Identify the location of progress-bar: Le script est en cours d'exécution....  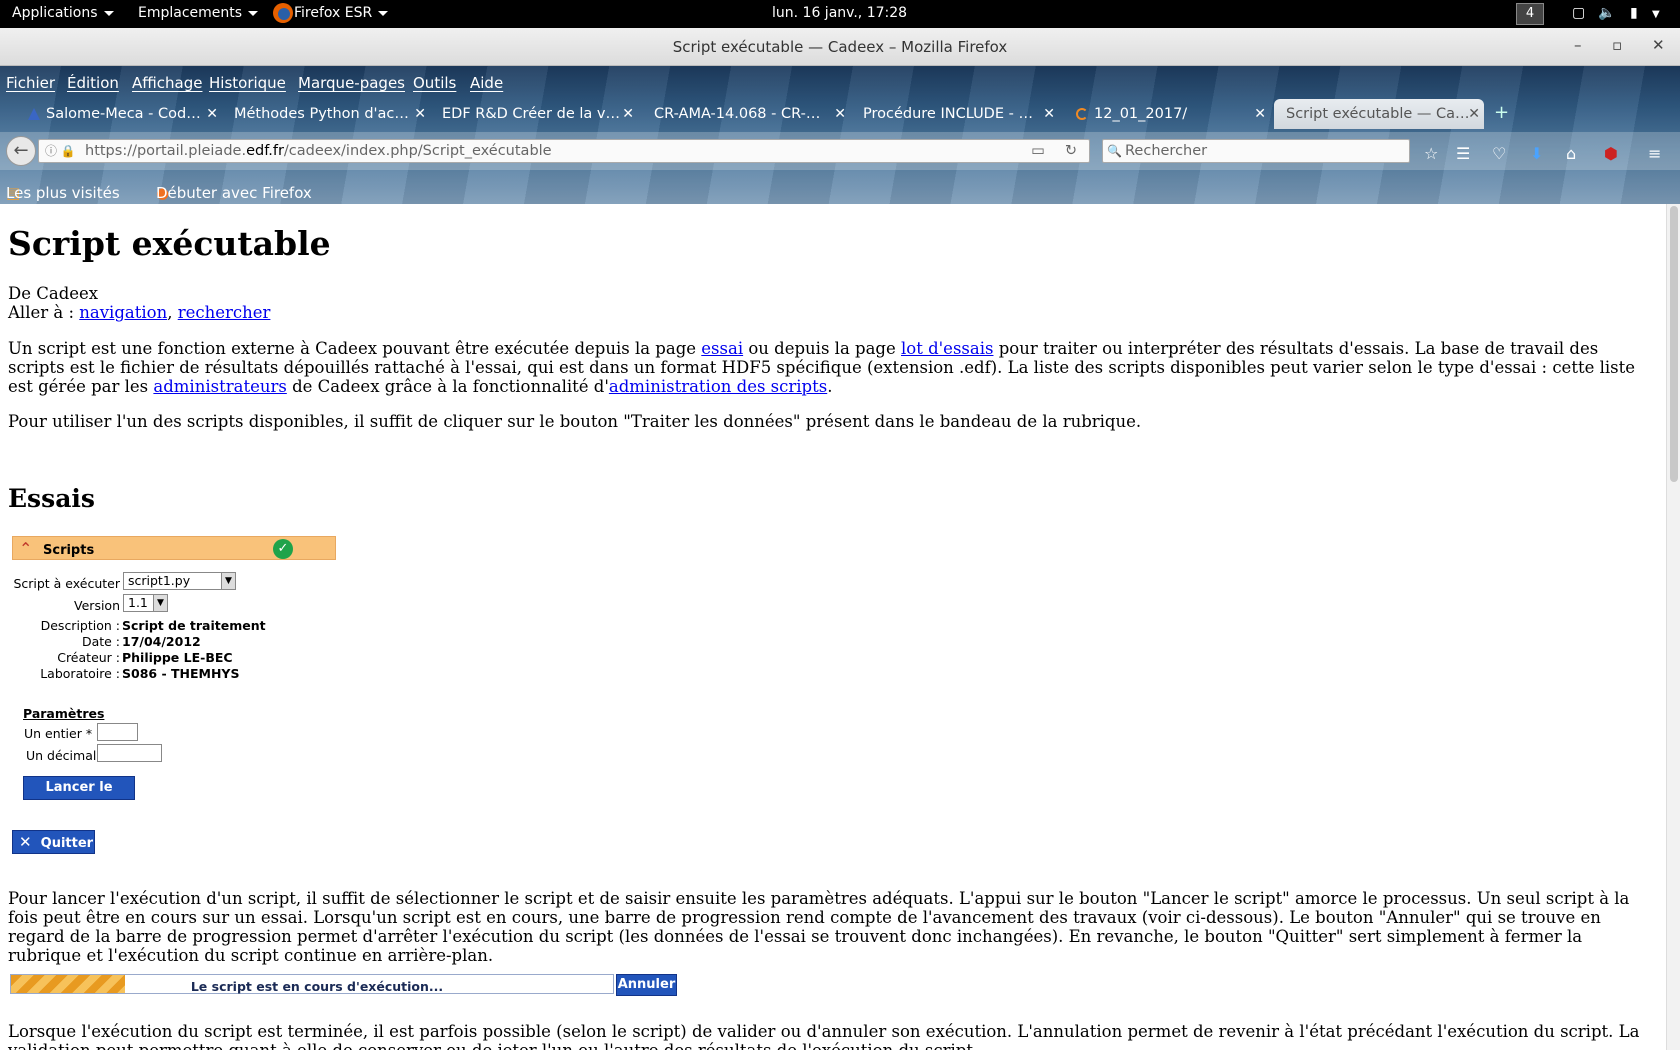
(312, 984).